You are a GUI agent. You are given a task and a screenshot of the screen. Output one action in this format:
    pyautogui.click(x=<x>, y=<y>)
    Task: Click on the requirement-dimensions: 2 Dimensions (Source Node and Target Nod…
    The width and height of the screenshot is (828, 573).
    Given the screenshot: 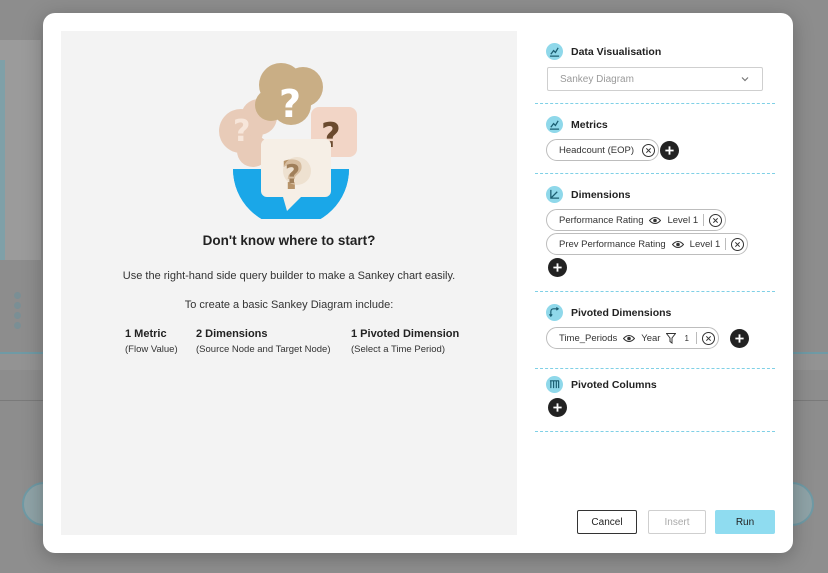 What is the action you would take?
    pyautogui.click(x=263, y=341)
    